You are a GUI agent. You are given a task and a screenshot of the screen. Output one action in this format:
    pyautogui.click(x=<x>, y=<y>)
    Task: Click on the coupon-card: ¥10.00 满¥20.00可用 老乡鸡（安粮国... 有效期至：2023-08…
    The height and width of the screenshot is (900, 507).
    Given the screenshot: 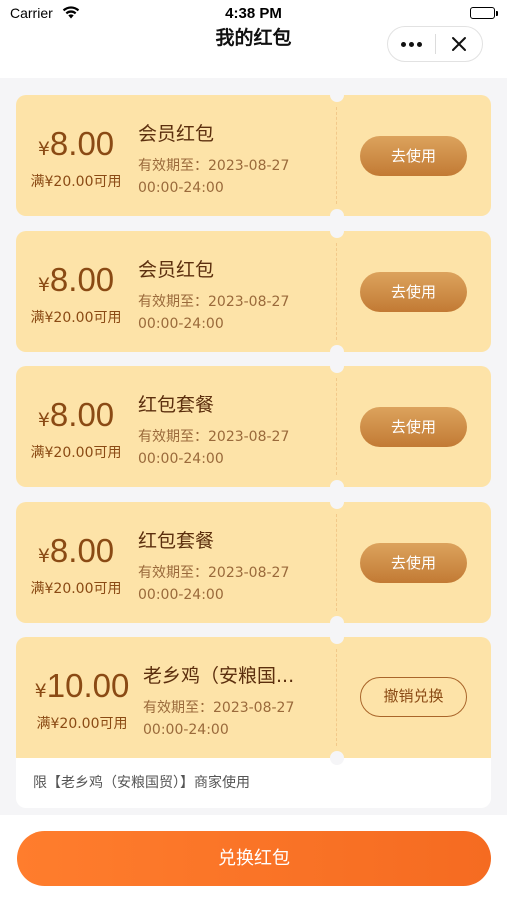 What is the action you would take?
    pyautogui.click(x=253, y=697)
    